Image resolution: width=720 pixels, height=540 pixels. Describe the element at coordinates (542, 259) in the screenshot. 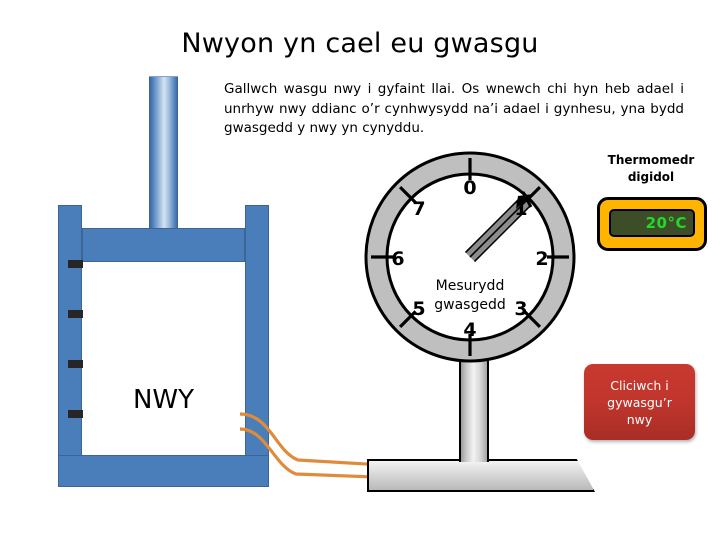

I see `gauge-number-2: 2` at that location.